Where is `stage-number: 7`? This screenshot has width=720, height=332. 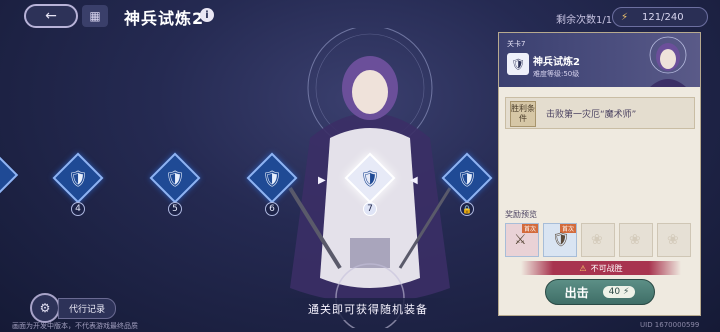
stage-number: 7 is located at coordinates (370, 209).